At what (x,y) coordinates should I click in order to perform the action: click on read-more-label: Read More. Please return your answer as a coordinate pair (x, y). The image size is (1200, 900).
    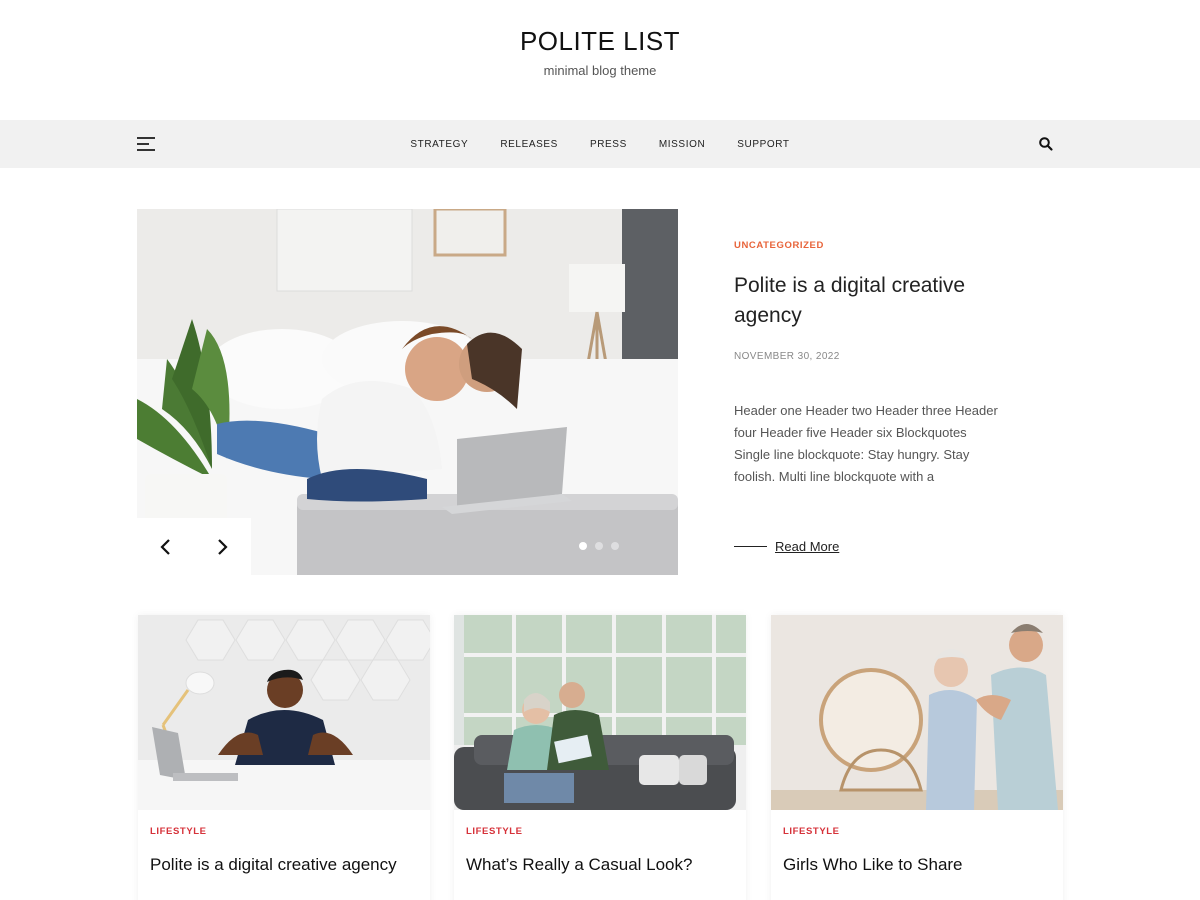
    Looking at the image, I should click on (807, 546).